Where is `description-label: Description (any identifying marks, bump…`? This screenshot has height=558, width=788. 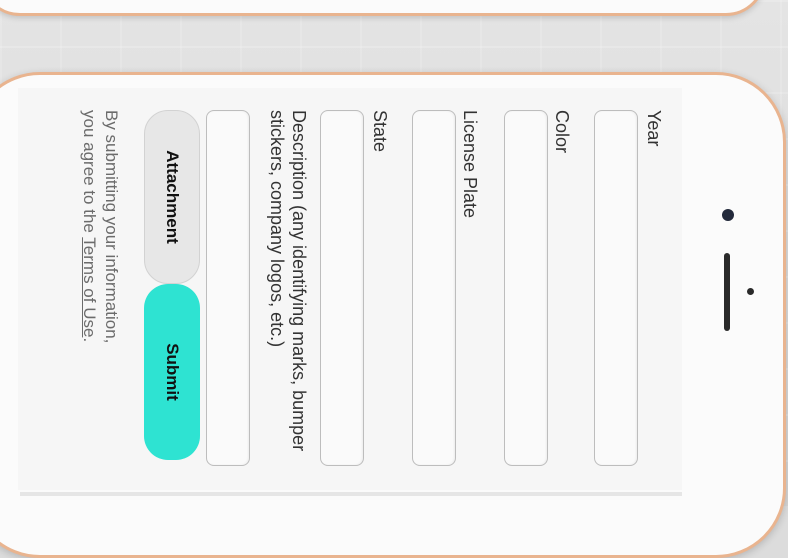
description-label: Description (any identifying marks, bump… is located at coordinates (288, 281).